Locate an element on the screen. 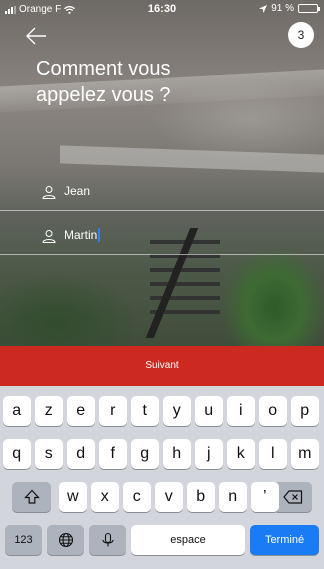  last-name-underline is located at coordinates (162, 254).